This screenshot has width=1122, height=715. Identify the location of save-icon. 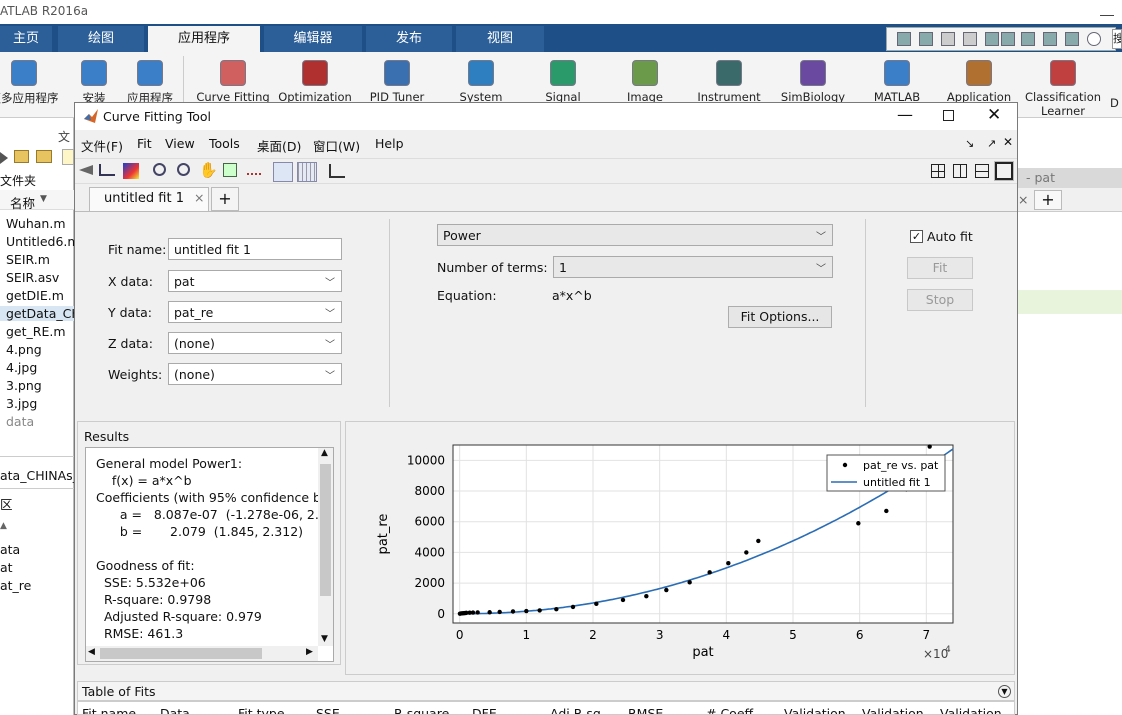
(926, 39).